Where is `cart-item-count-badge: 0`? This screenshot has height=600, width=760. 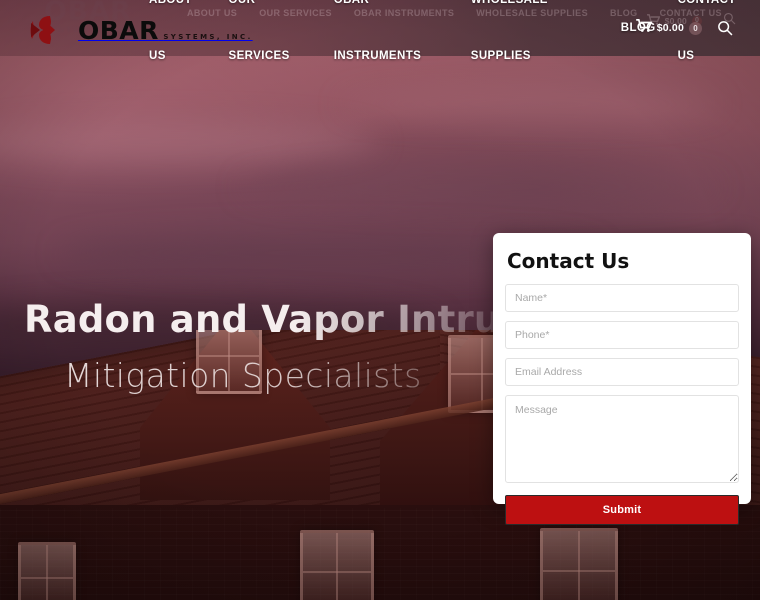
cart-item-count-badge: 0 is located at coordinates (695, 28).